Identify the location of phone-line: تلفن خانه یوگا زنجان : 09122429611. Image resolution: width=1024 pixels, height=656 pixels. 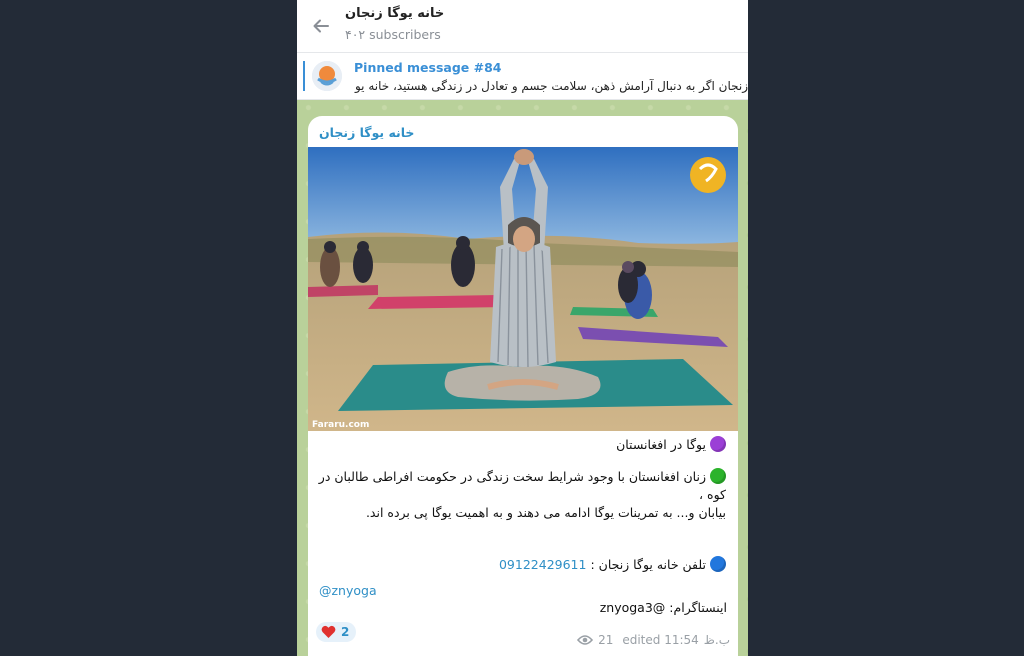
(522, 565).